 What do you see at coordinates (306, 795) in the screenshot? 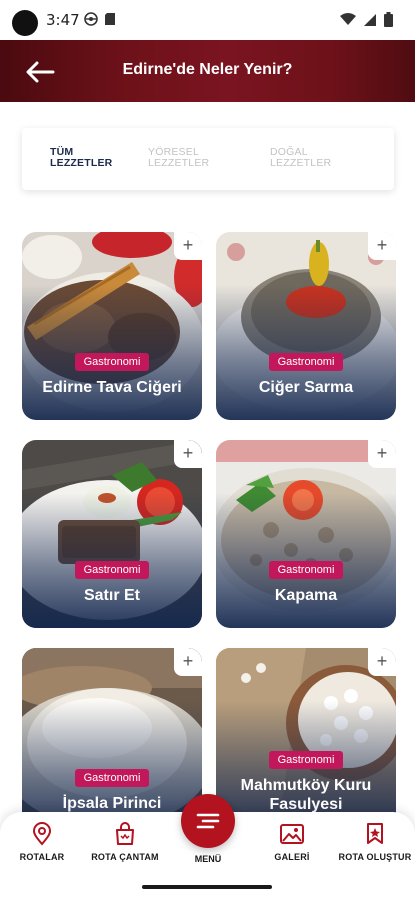
I see `food-title: Mahmutköy Kuru Fasulyesi` at bounding box center [306, 795].